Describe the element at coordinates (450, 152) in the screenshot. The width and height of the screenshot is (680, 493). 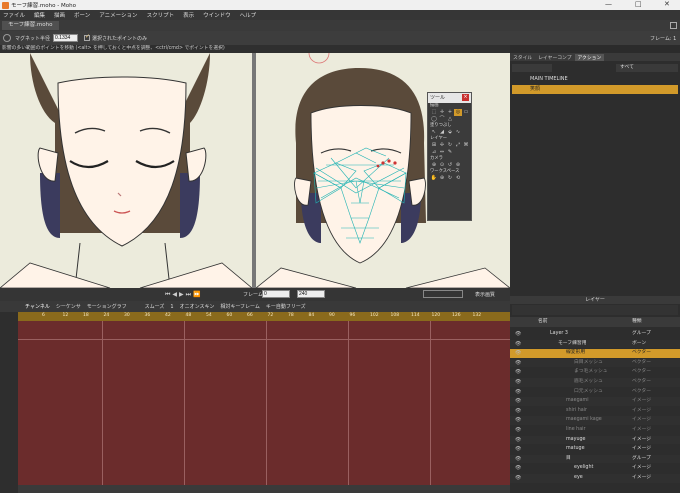
I see `layer-pen-icon: ✎` at that location.